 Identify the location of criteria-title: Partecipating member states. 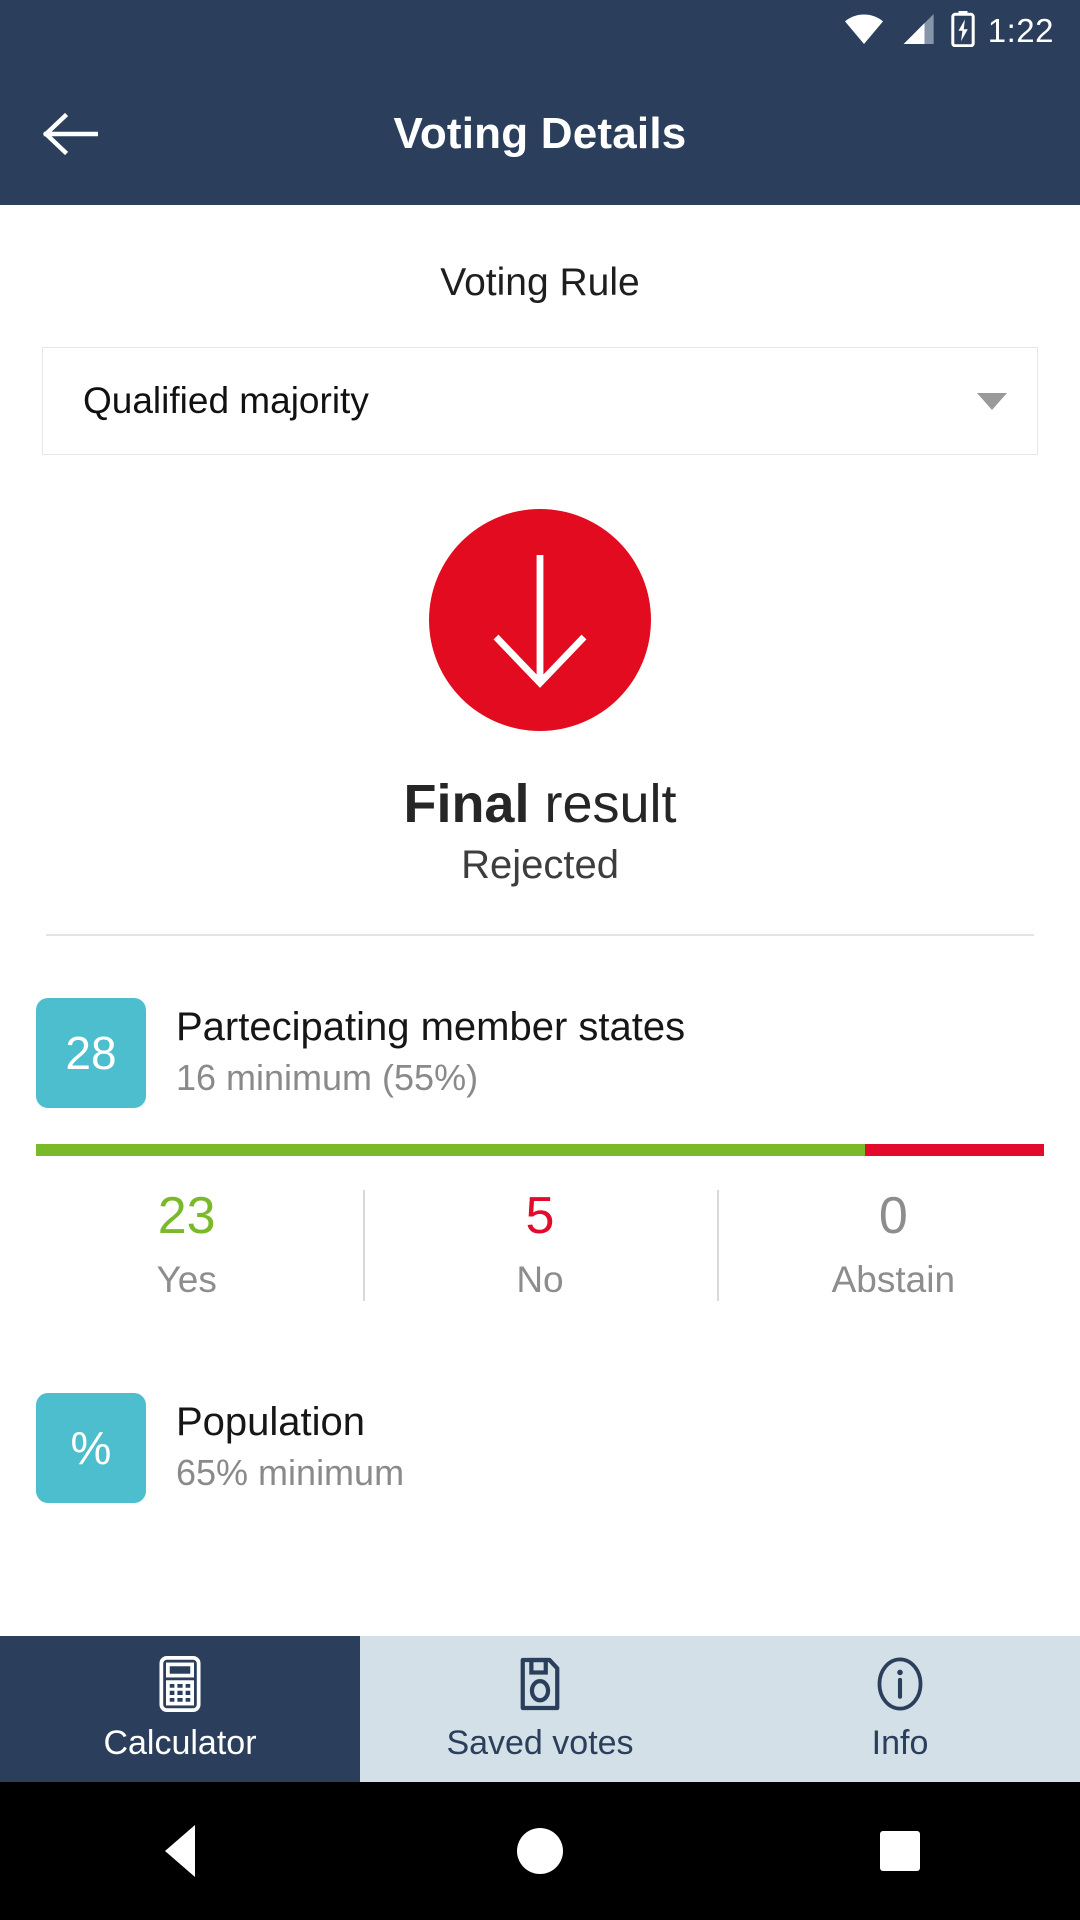
(431, 1027).